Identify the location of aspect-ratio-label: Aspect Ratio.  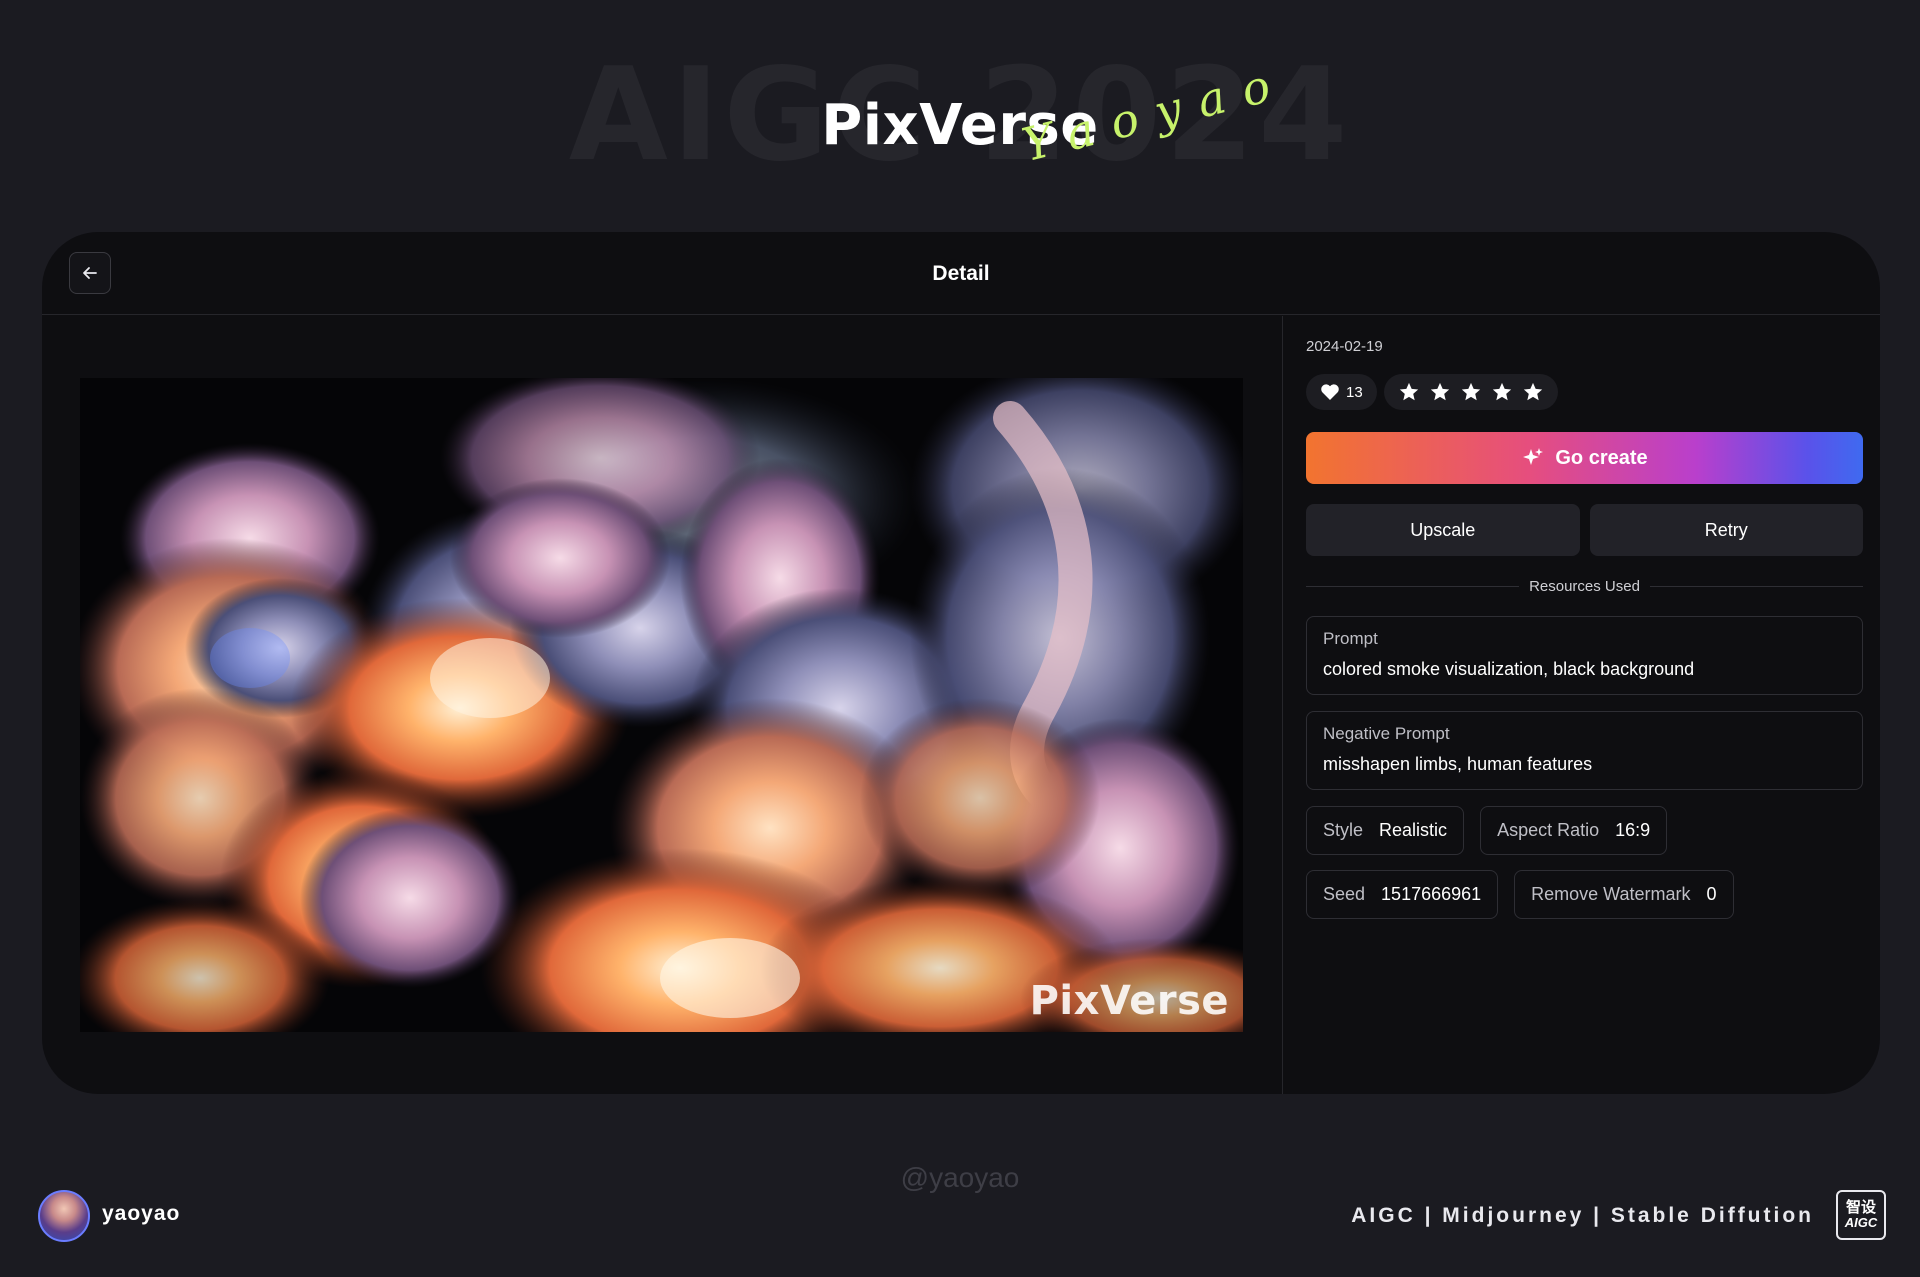
(1548, 830).